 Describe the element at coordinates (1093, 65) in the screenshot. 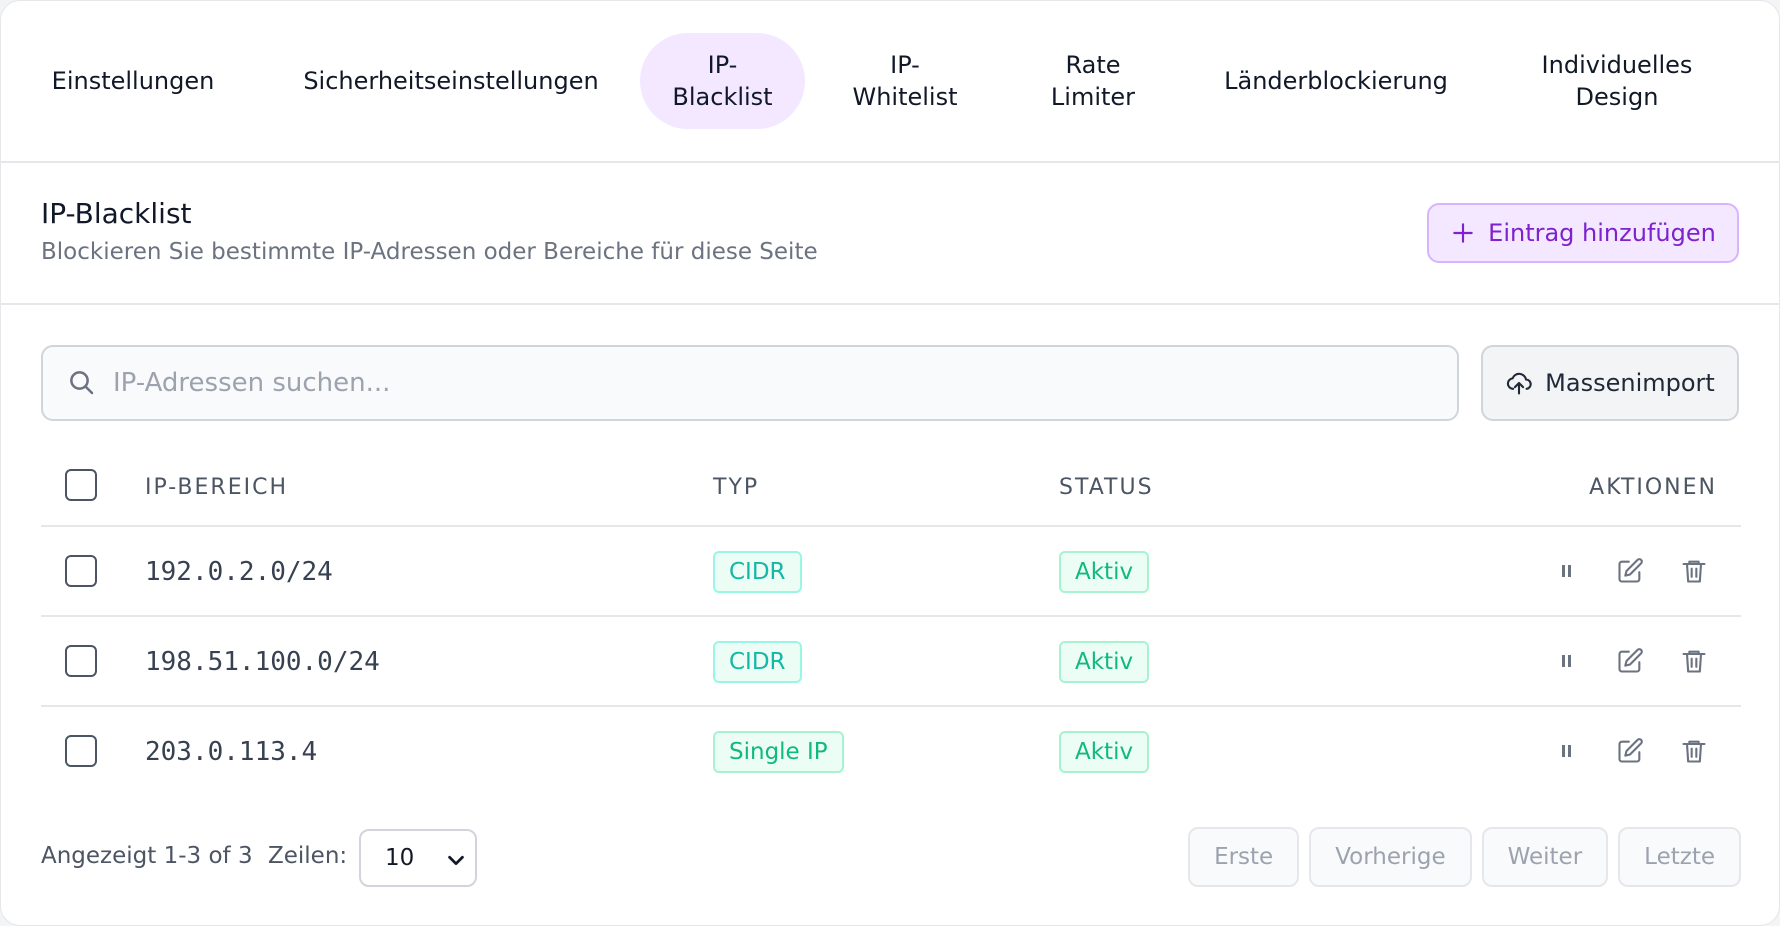

I see `tab-label-line1: Rate` at that location.